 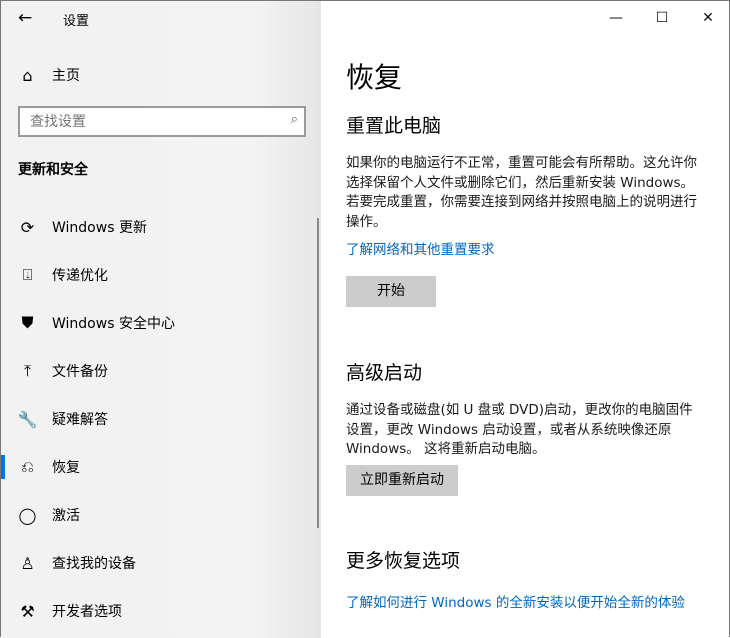 What do you see at coordinates (87, 612) in the screenshot?
I see `sidebar-item-label: 开发者选项` at bounding box center [87, 612].